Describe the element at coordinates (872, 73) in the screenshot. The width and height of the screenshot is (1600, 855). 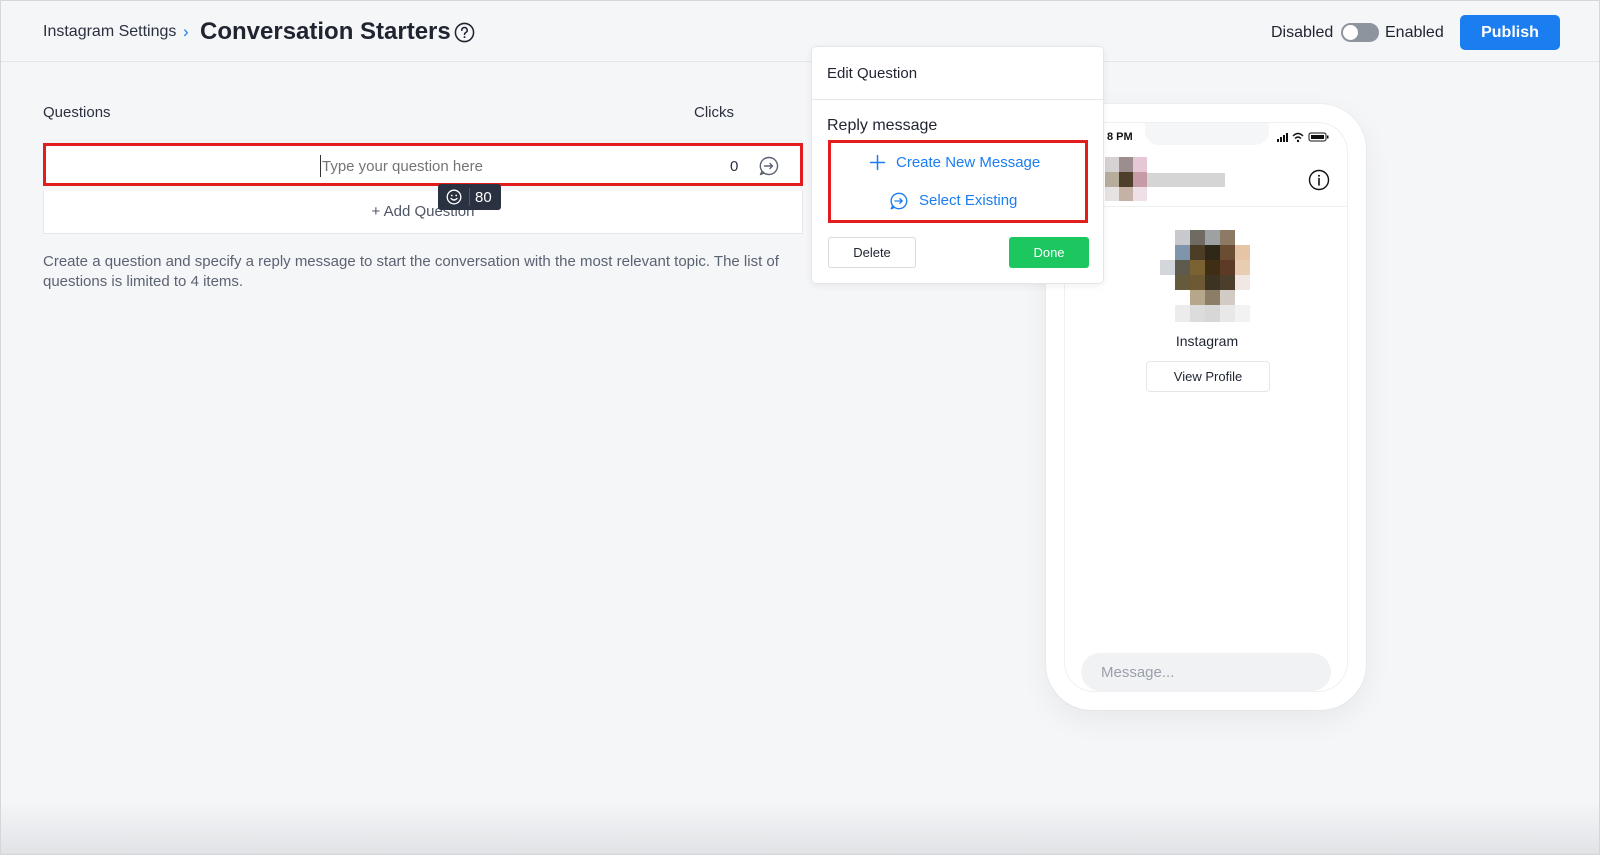
I see `popup-title: Edit Question` at that location.